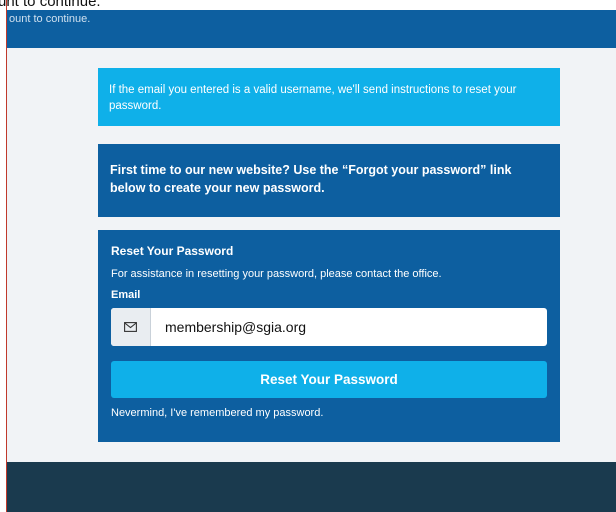 This screenshot has width=616, height=512. Describe the element at coordinates (329, 379) in the screenshot. I see `reset-password-button: Reset Your Password` at that location.